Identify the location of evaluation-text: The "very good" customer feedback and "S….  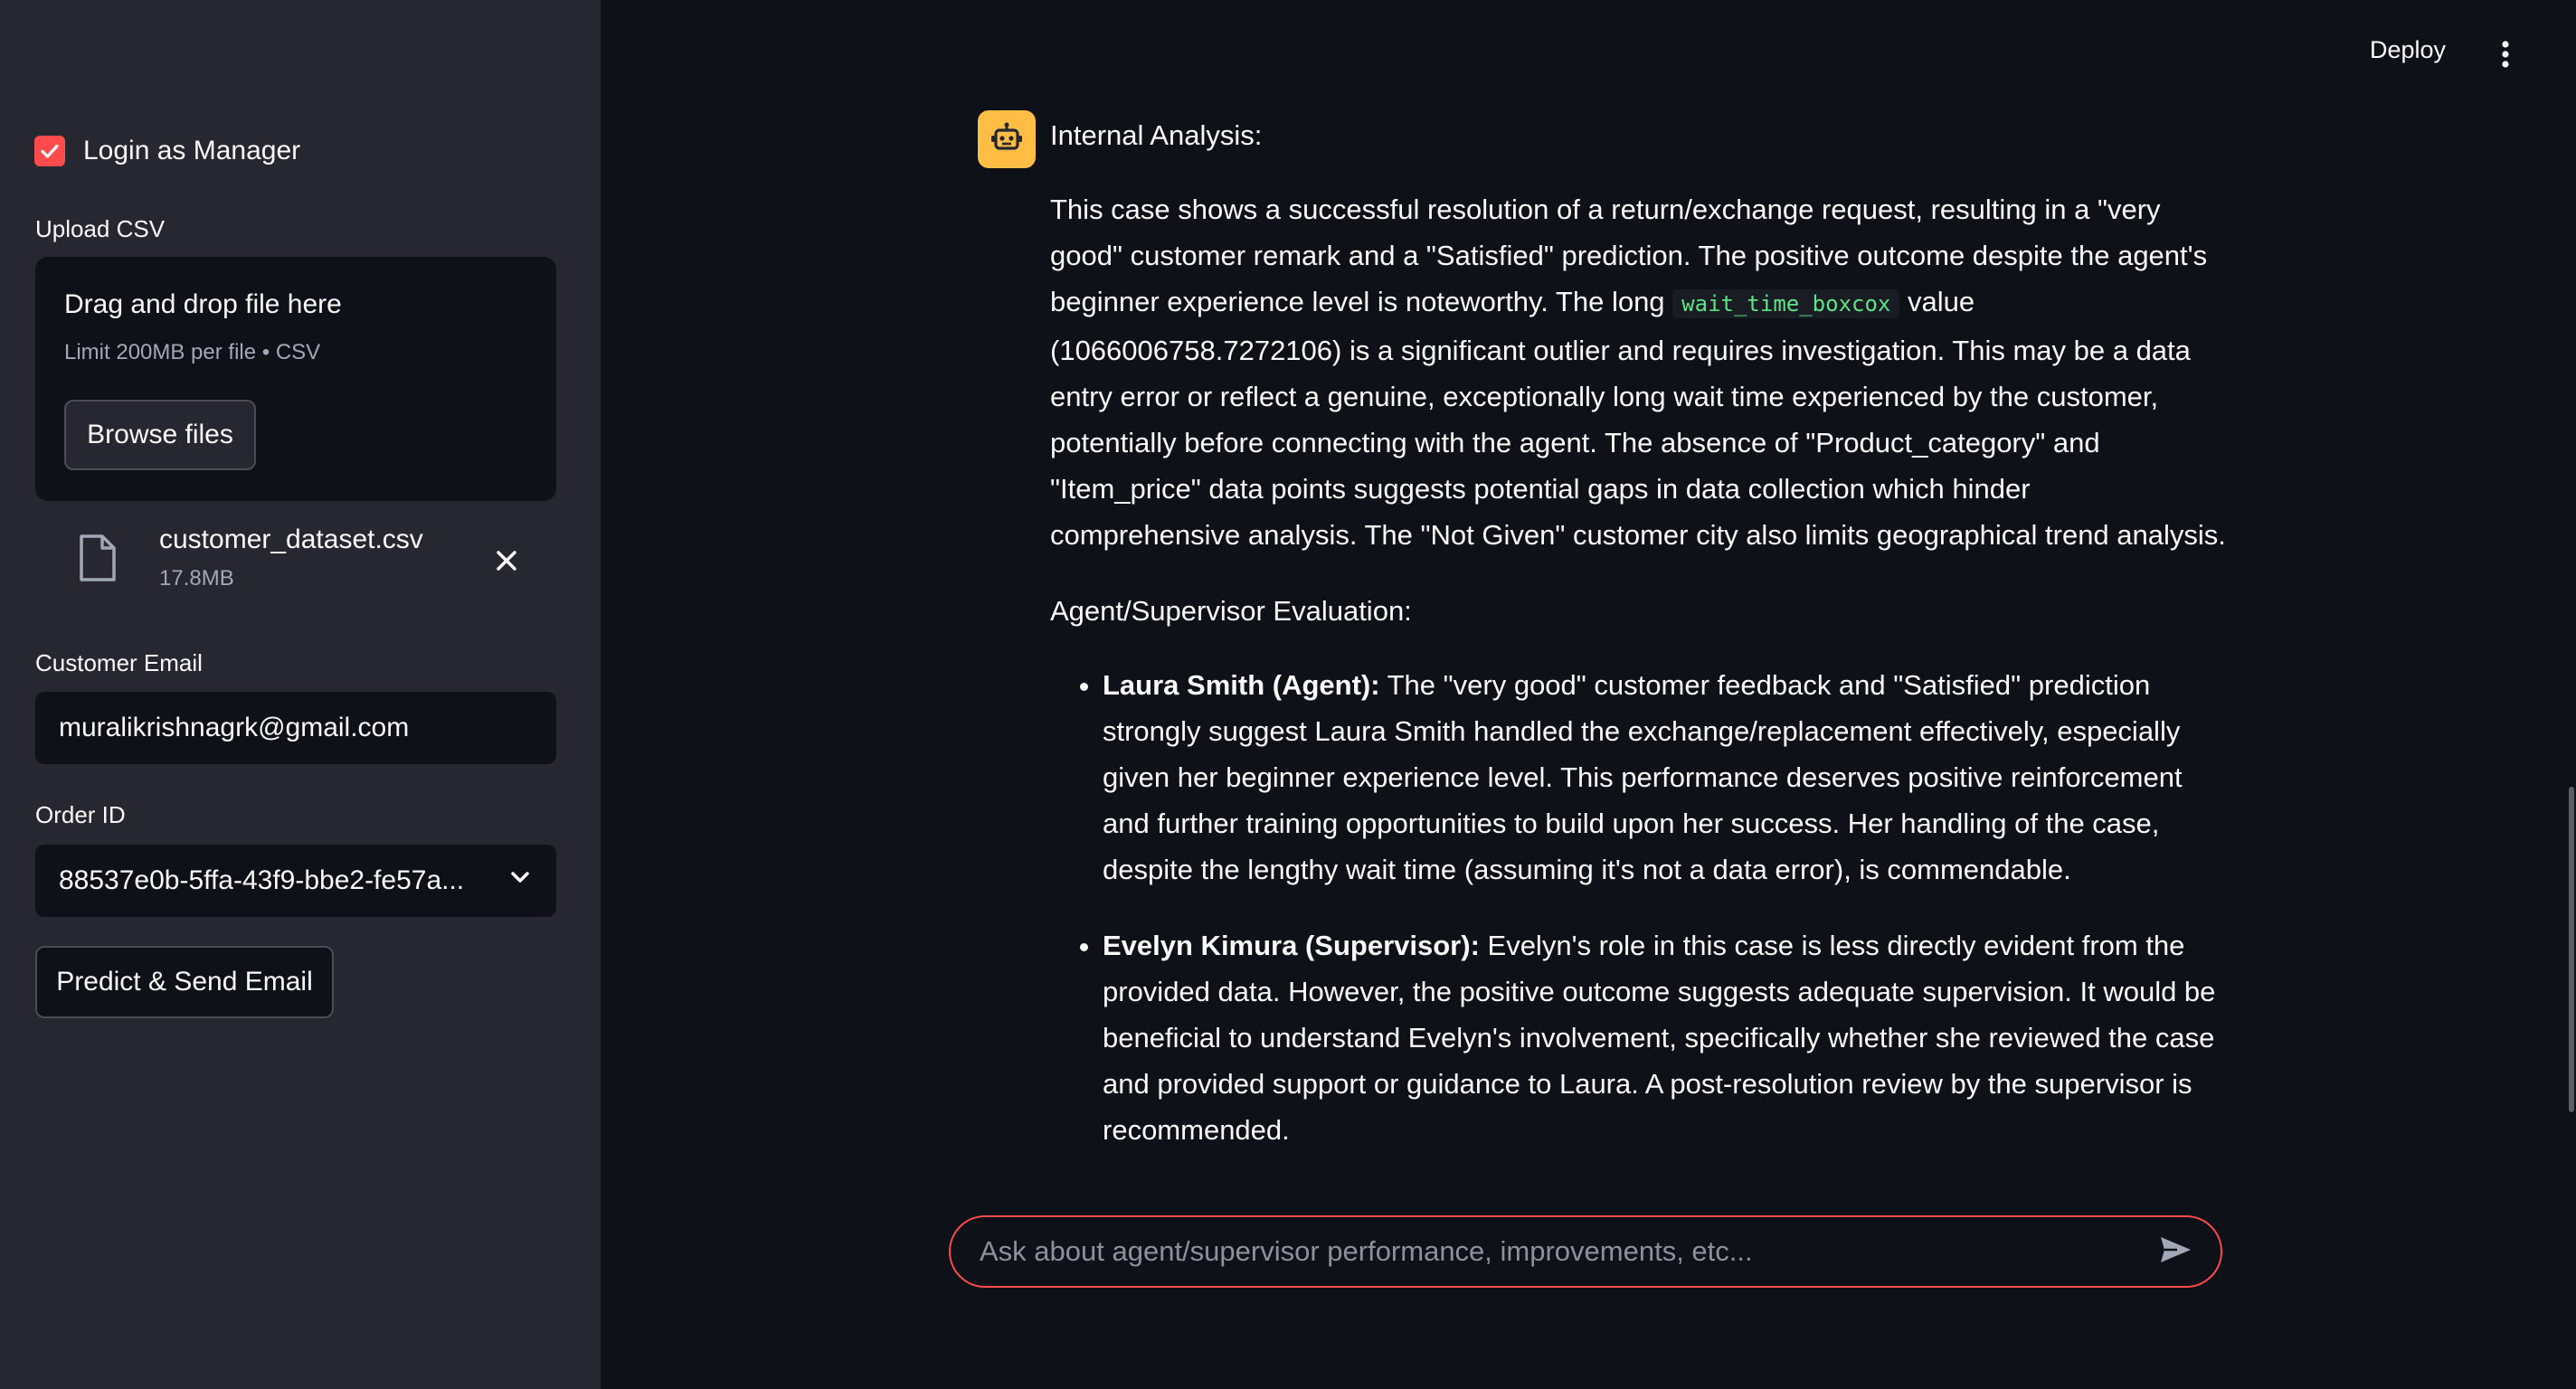
(1643, 777).